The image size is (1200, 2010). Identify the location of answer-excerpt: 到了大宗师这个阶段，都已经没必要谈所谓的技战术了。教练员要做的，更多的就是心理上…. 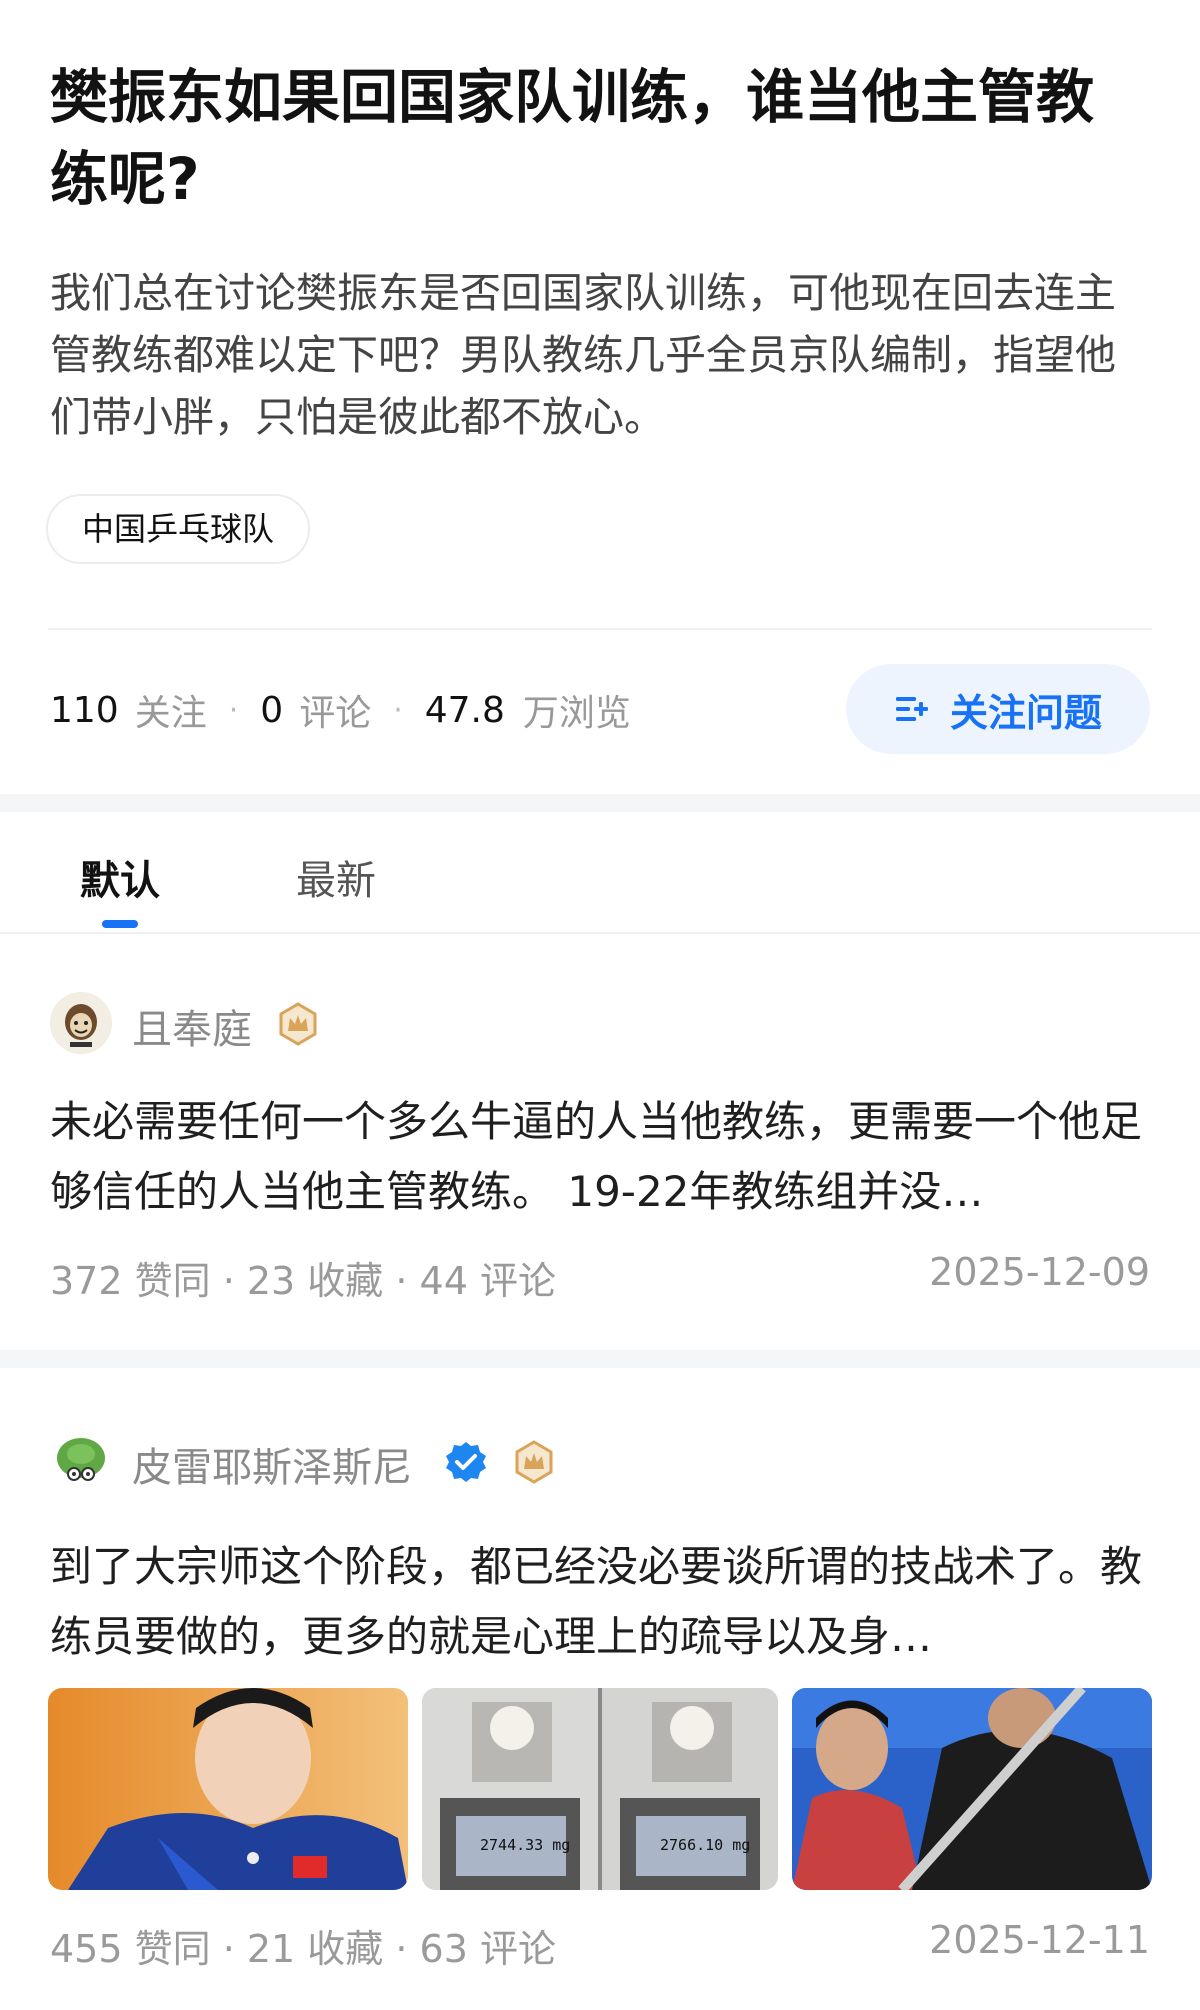
(600, 1602).